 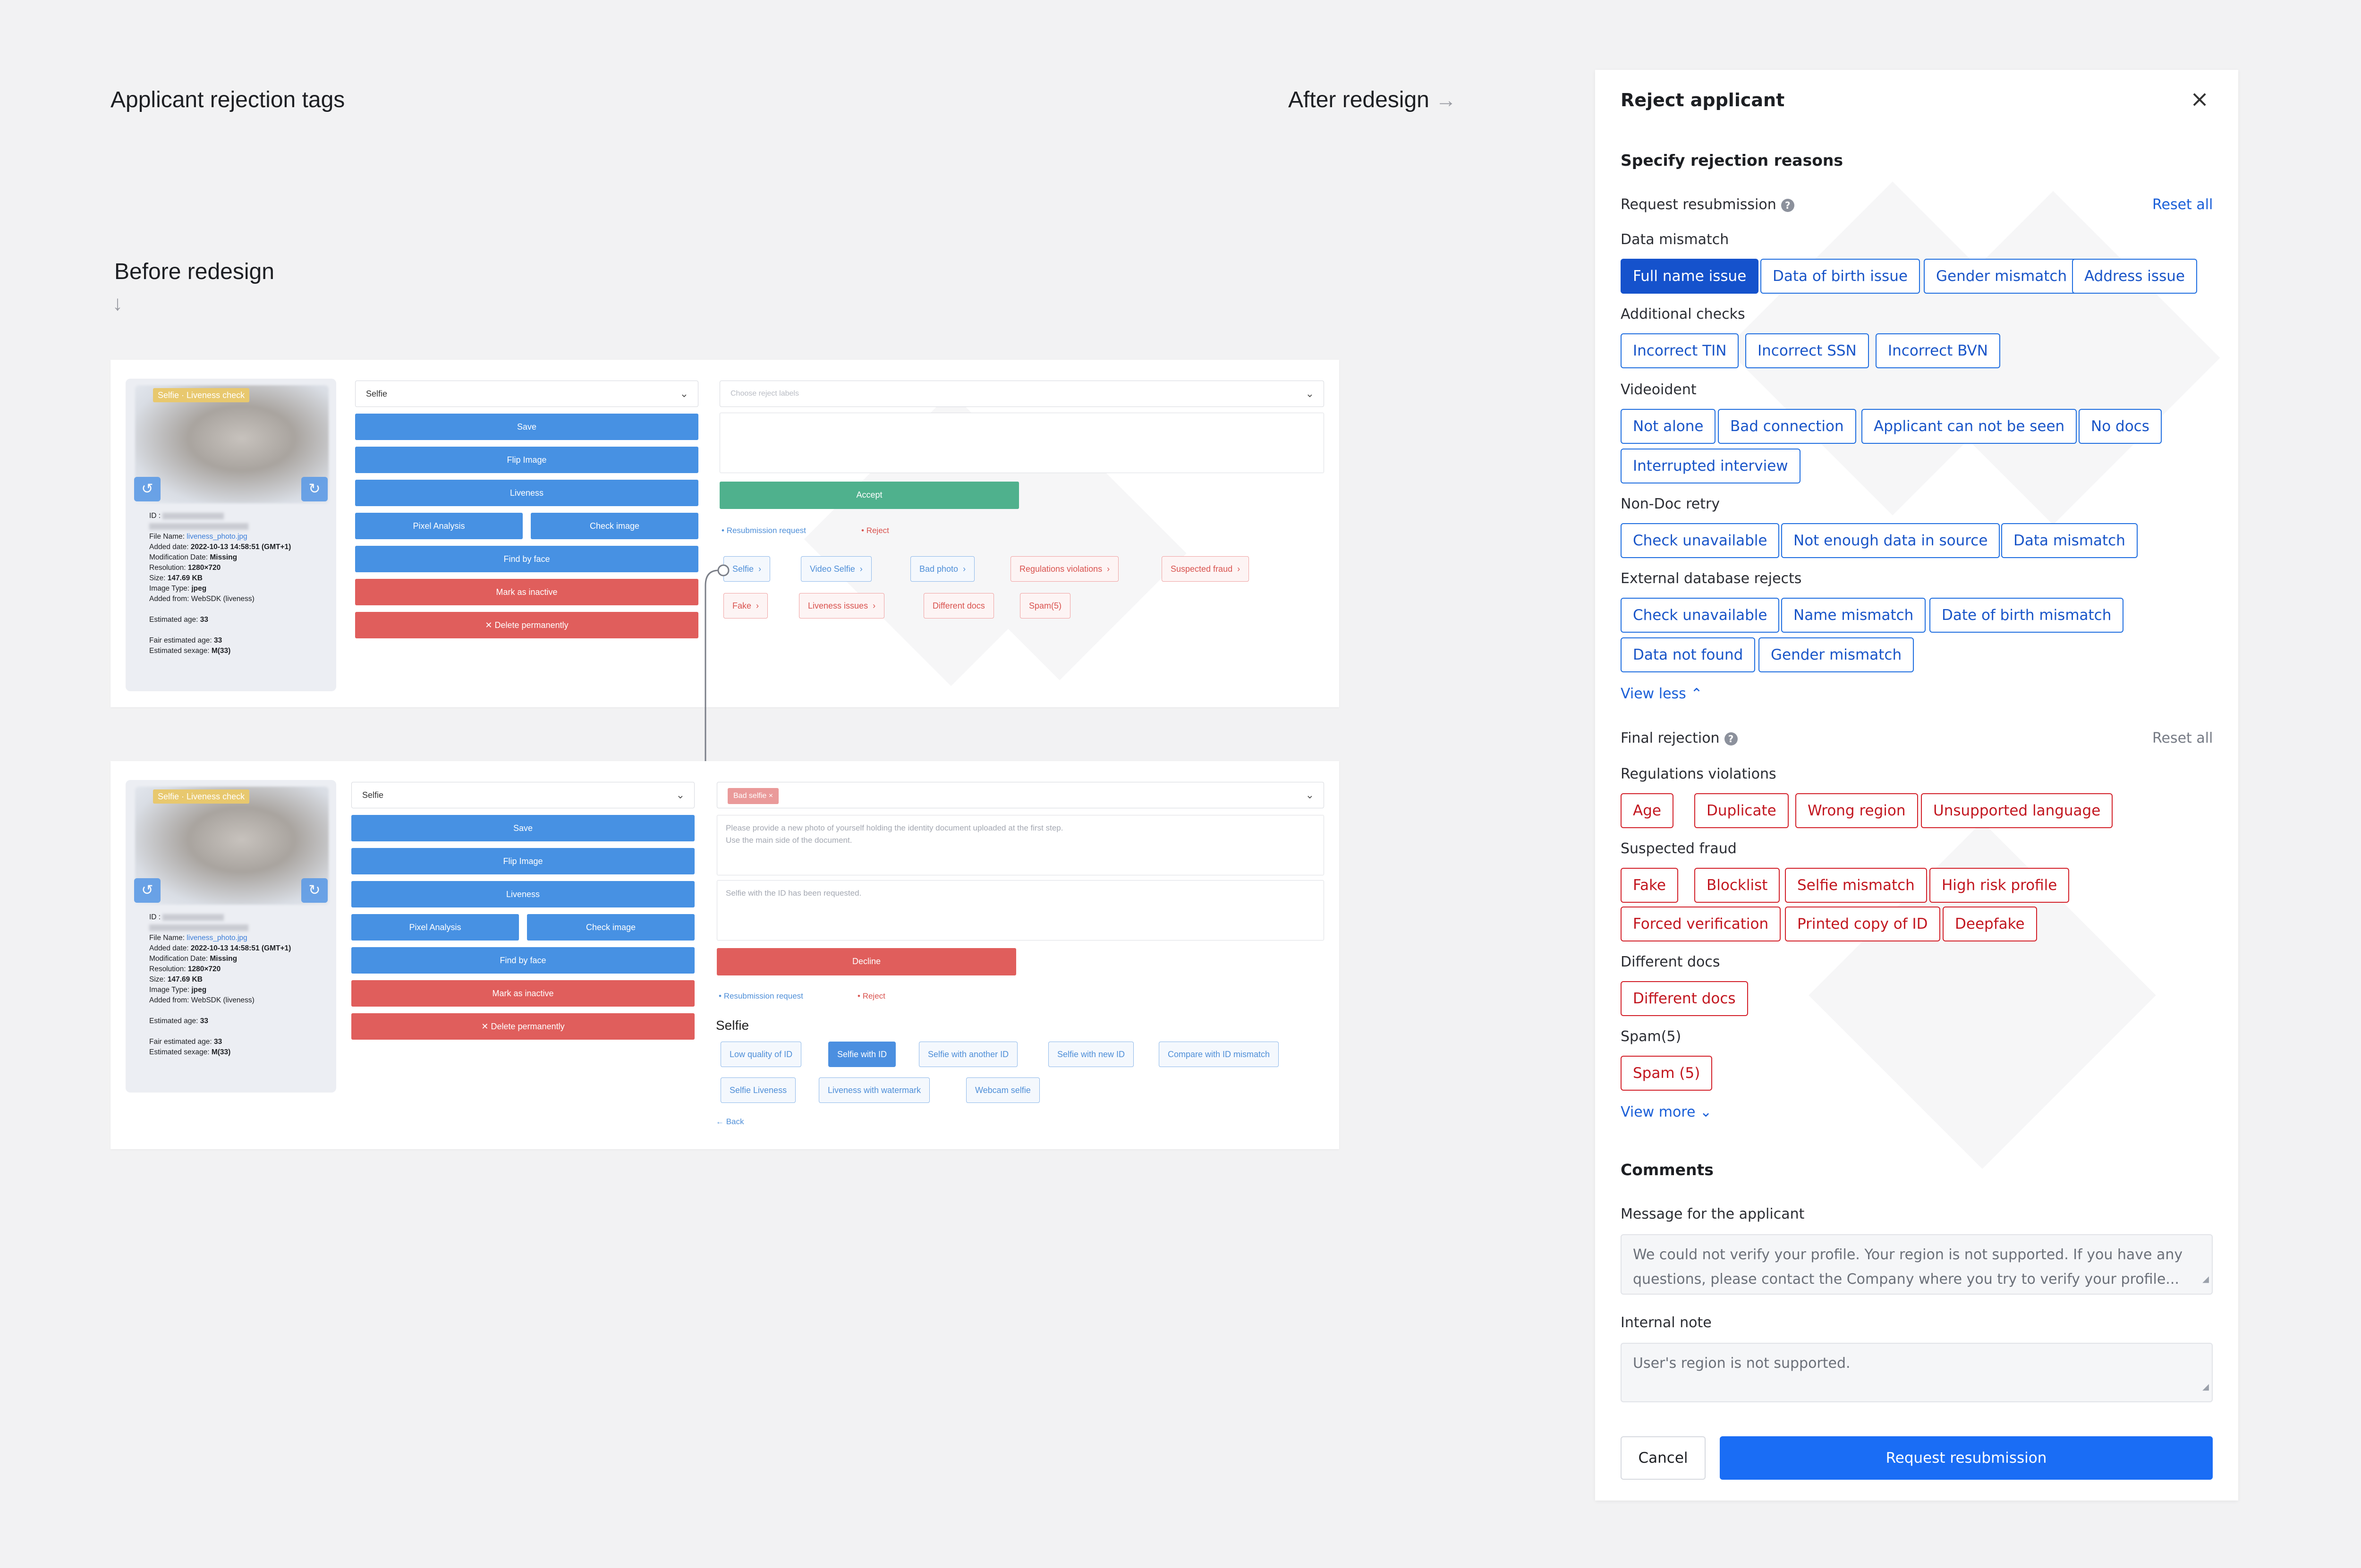 I want to click on chip-not-alone: Not alone, so click(x=1668, y=426).